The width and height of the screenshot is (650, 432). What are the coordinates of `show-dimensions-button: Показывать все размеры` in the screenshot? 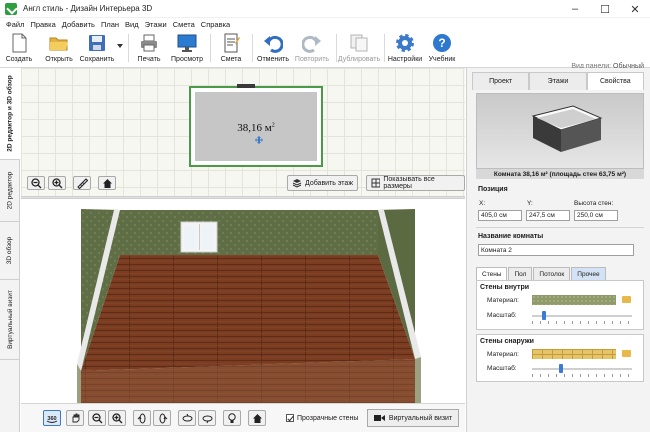 It's located at (415, 183).